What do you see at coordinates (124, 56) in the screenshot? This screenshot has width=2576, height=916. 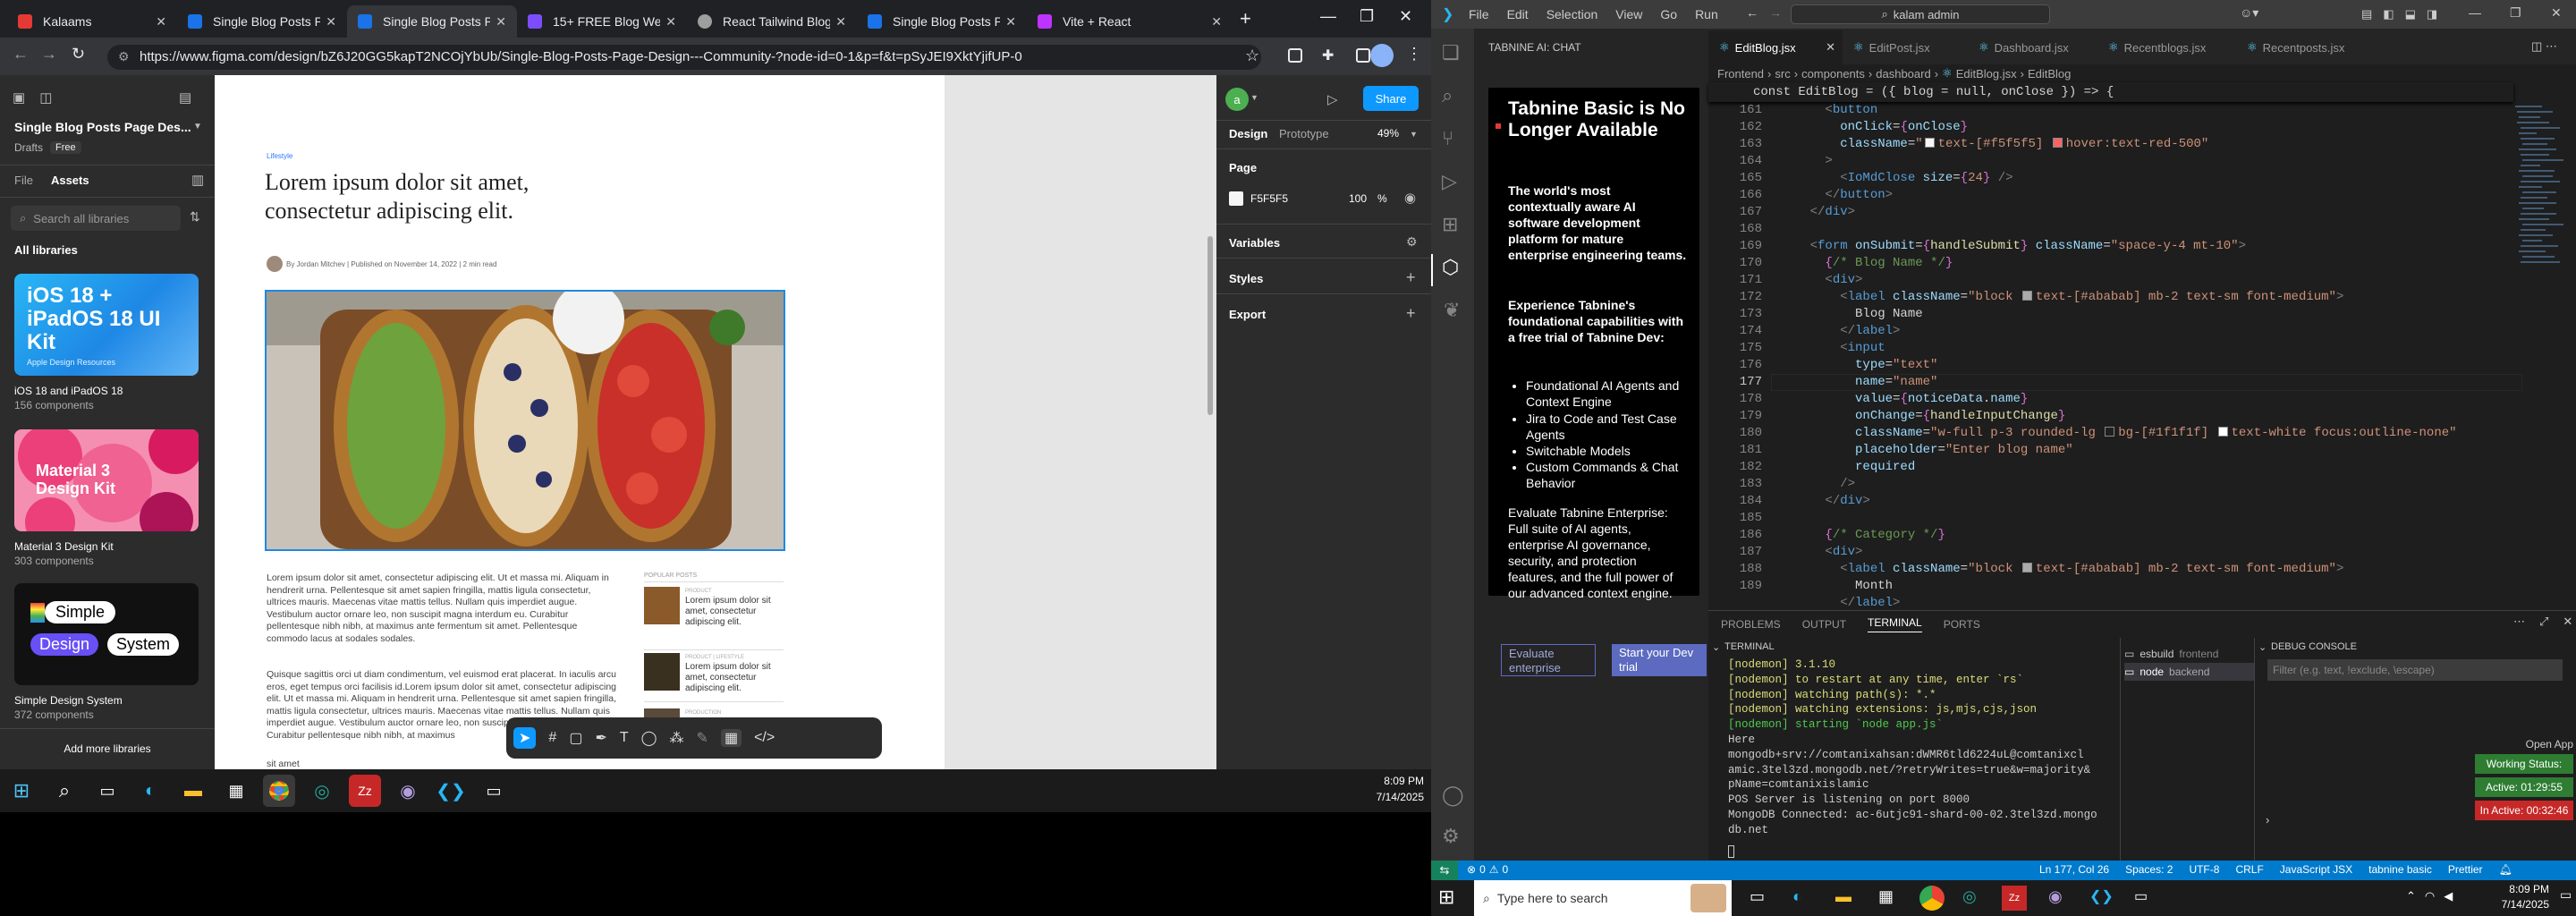 I see `site-info-icon: ⚙` at bounding box center [124, 56].